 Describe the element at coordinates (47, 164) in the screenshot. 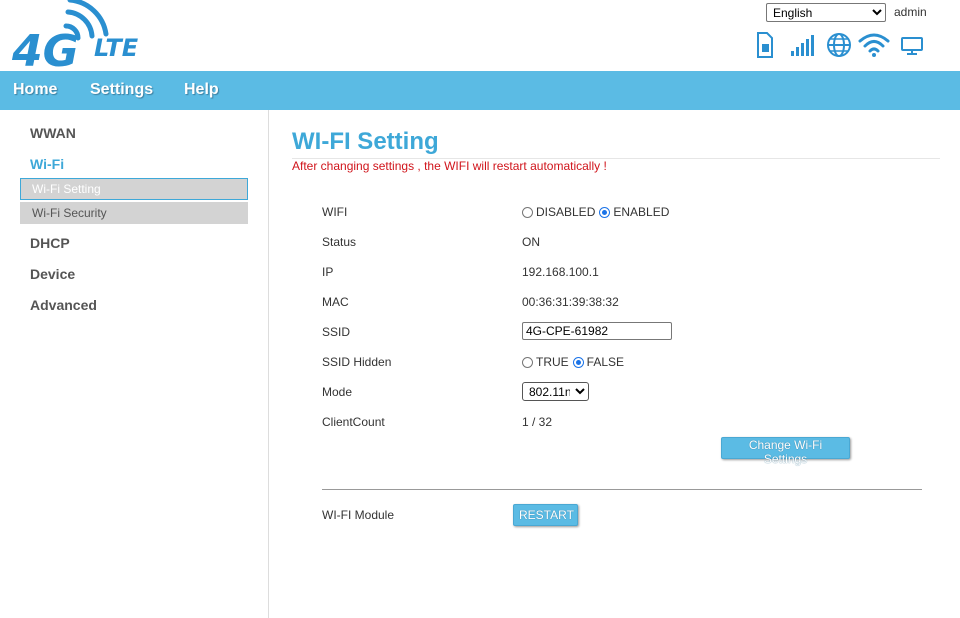

I see `sidebar-group-wifi: Wi-Fi` at that location.